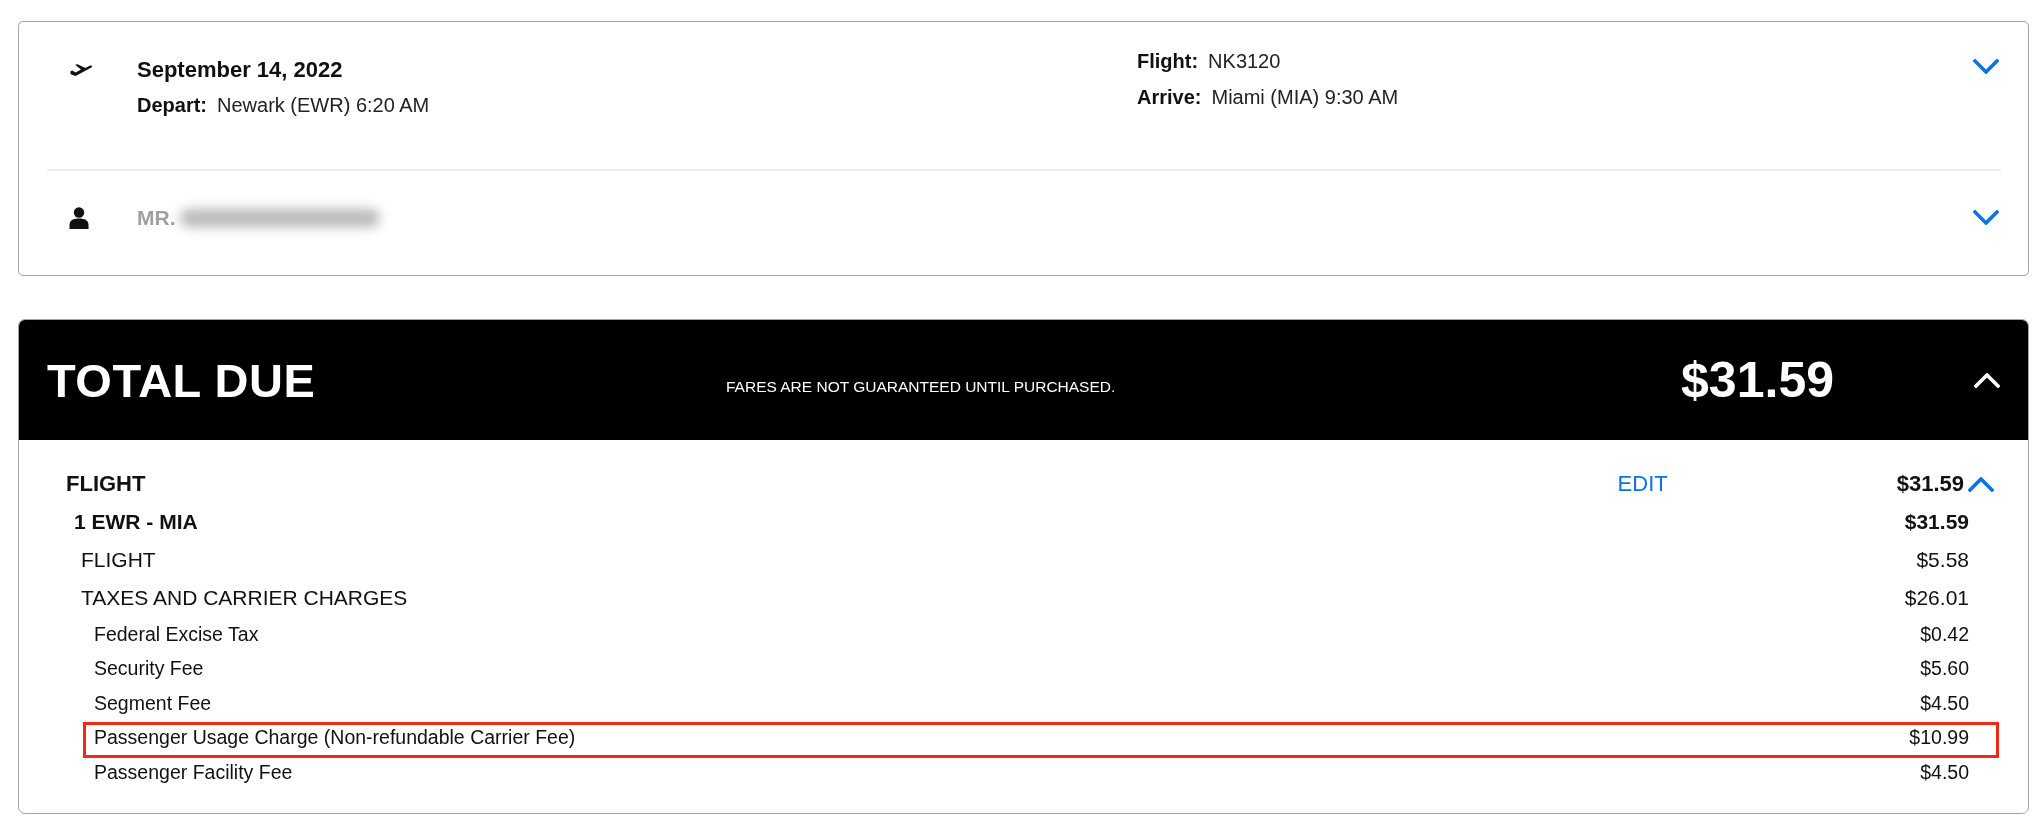  Describe the element at coordinates (1168, 61) in the screenshot. I see `flight-label: Flight:` at that location.